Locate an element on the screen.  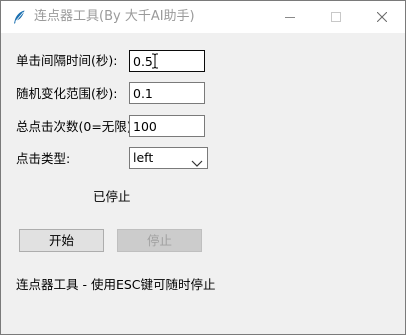
click-type-select: left is located at coordinates (168, 158).